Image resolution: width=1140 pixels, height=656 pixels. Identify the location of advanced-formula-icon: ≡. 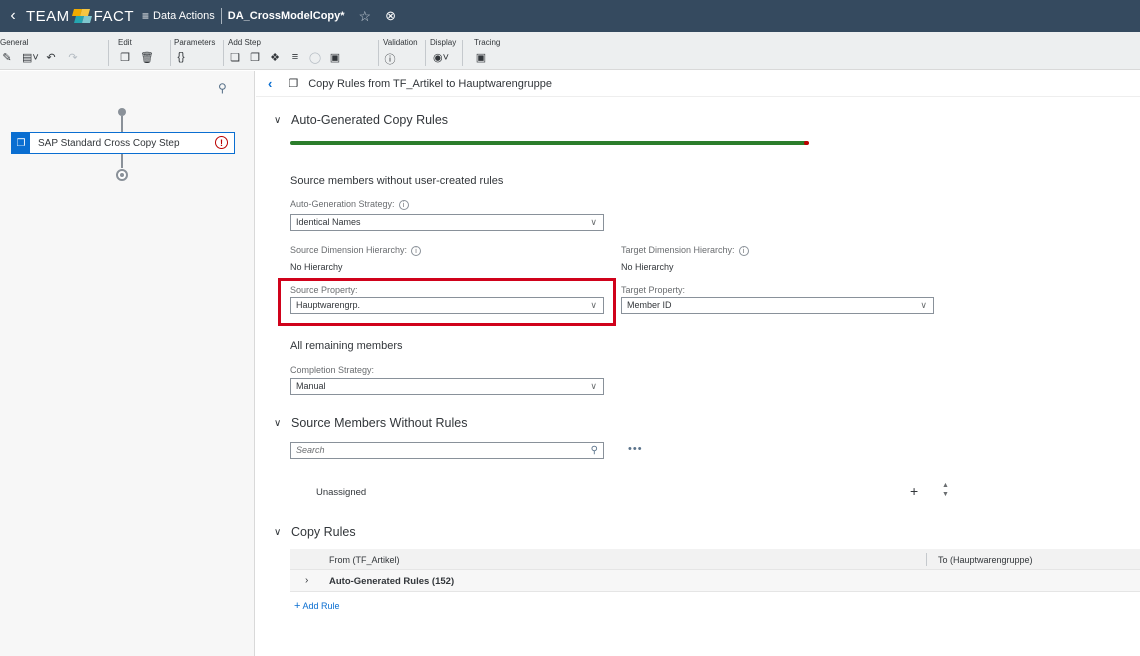
(295, 57).